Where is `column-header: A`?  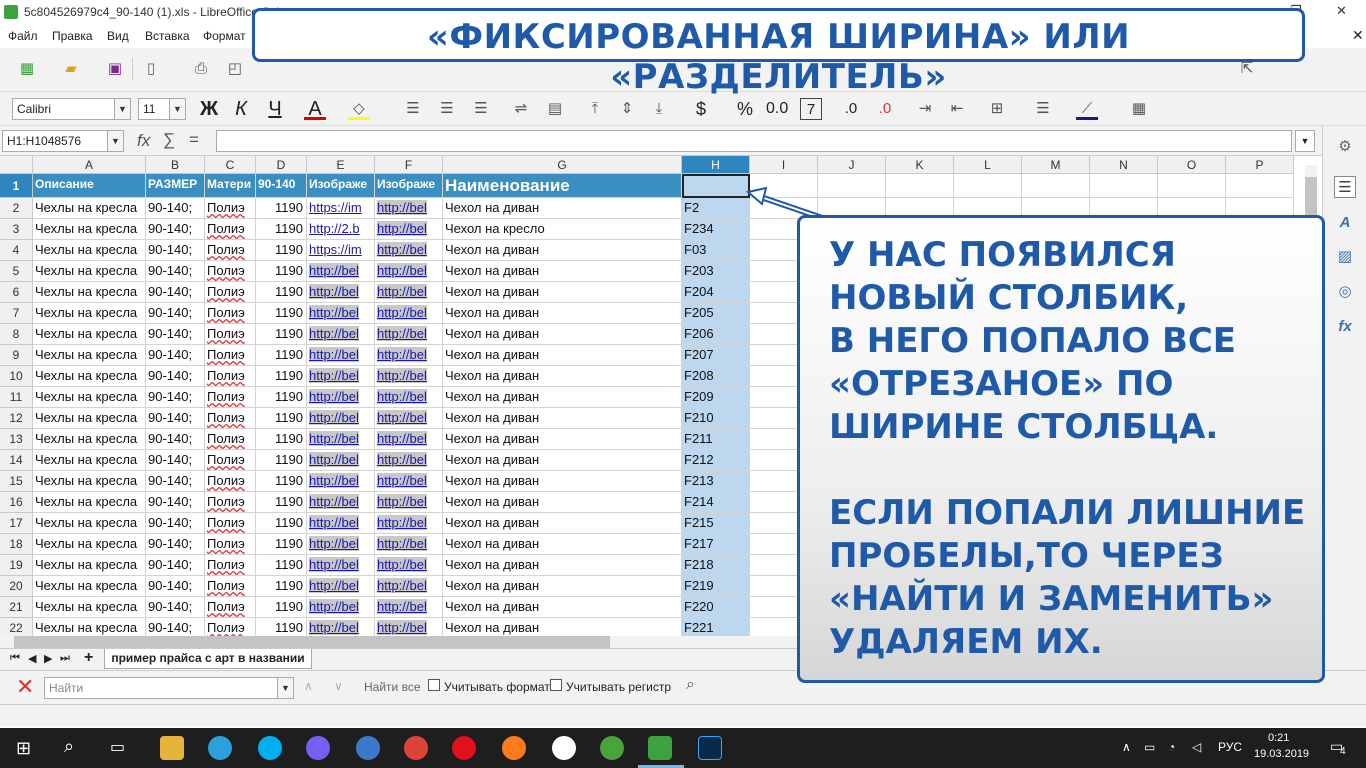 column-header: A is located at coordinates (89, 165).